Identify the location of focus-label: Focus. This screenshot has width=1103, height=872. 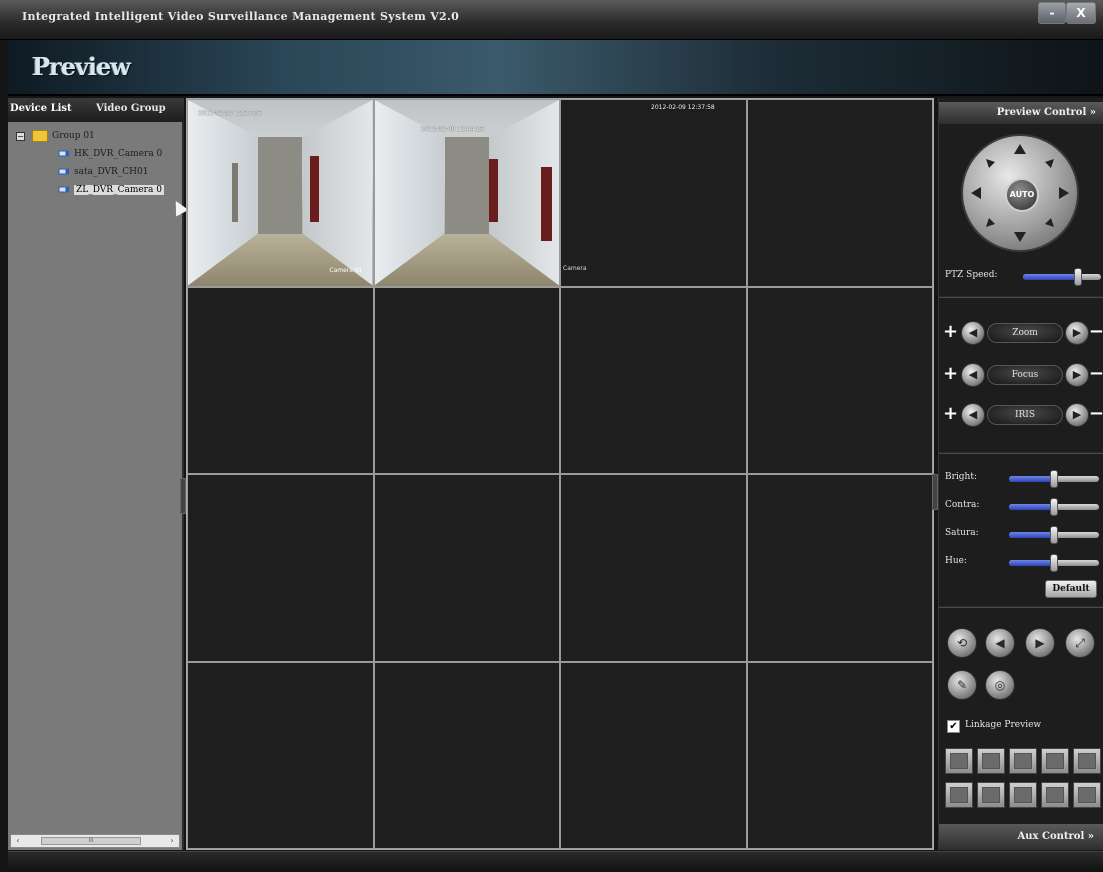
(1025, 375).